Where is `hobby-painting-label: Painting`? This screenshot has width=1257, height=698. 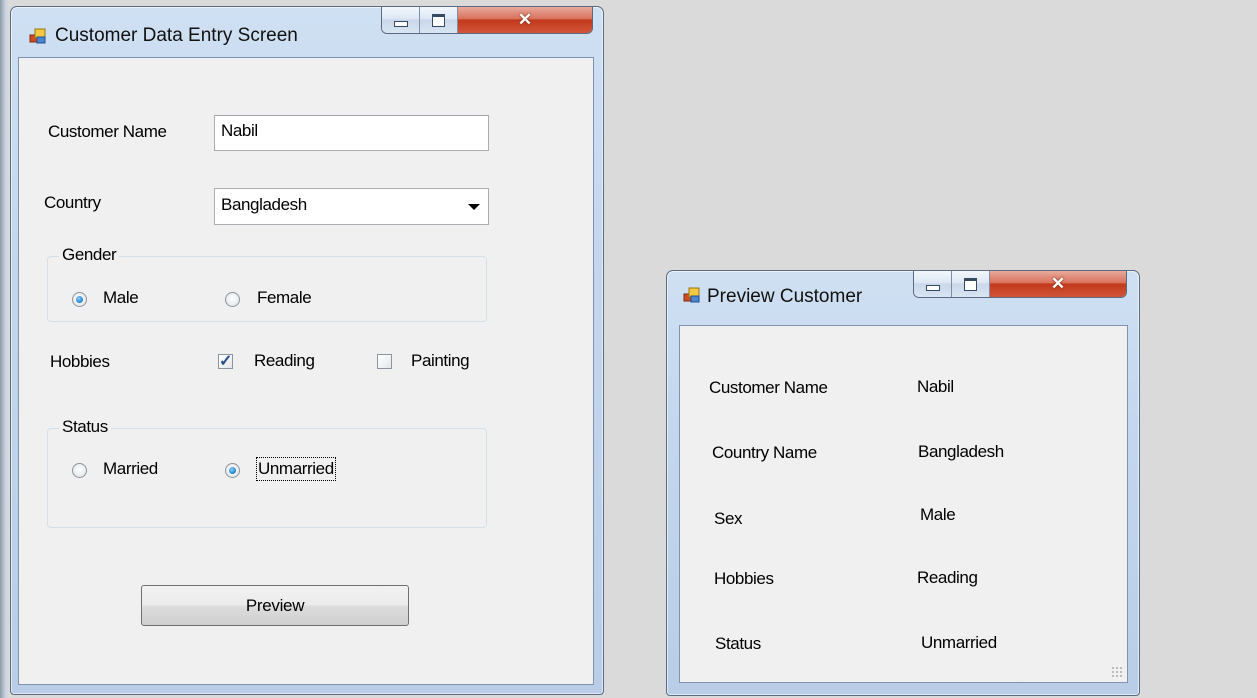 hobby-painting-label: Painting is located at coordinates (440, 361).